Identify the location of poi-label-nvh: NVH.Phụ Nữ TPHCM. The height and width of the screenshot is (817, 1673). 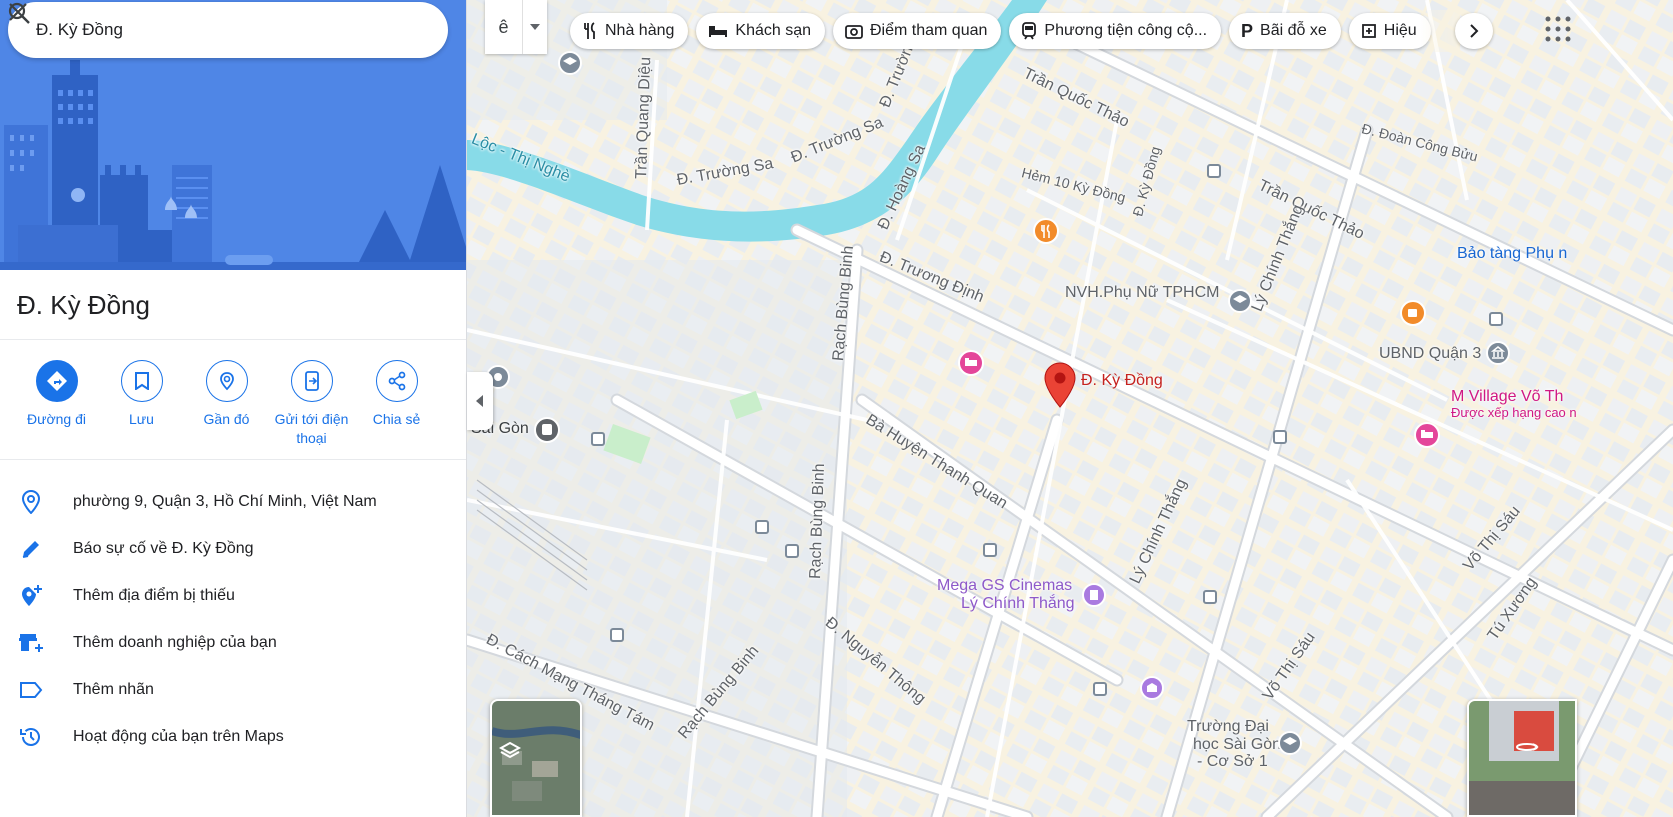
(1142, 293).